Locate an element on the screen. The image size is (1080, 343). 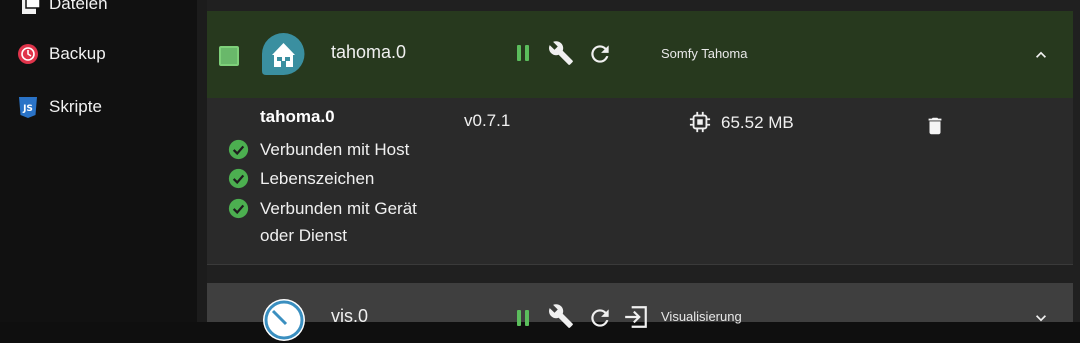
status-label: Verbunden mit Host is located at coordinates (335, 149).